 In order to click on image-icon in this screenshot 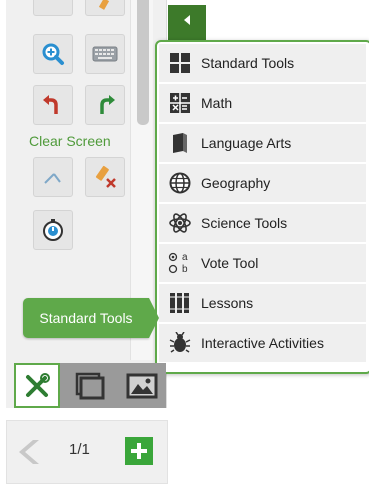, I will do `click(142, 385)`.